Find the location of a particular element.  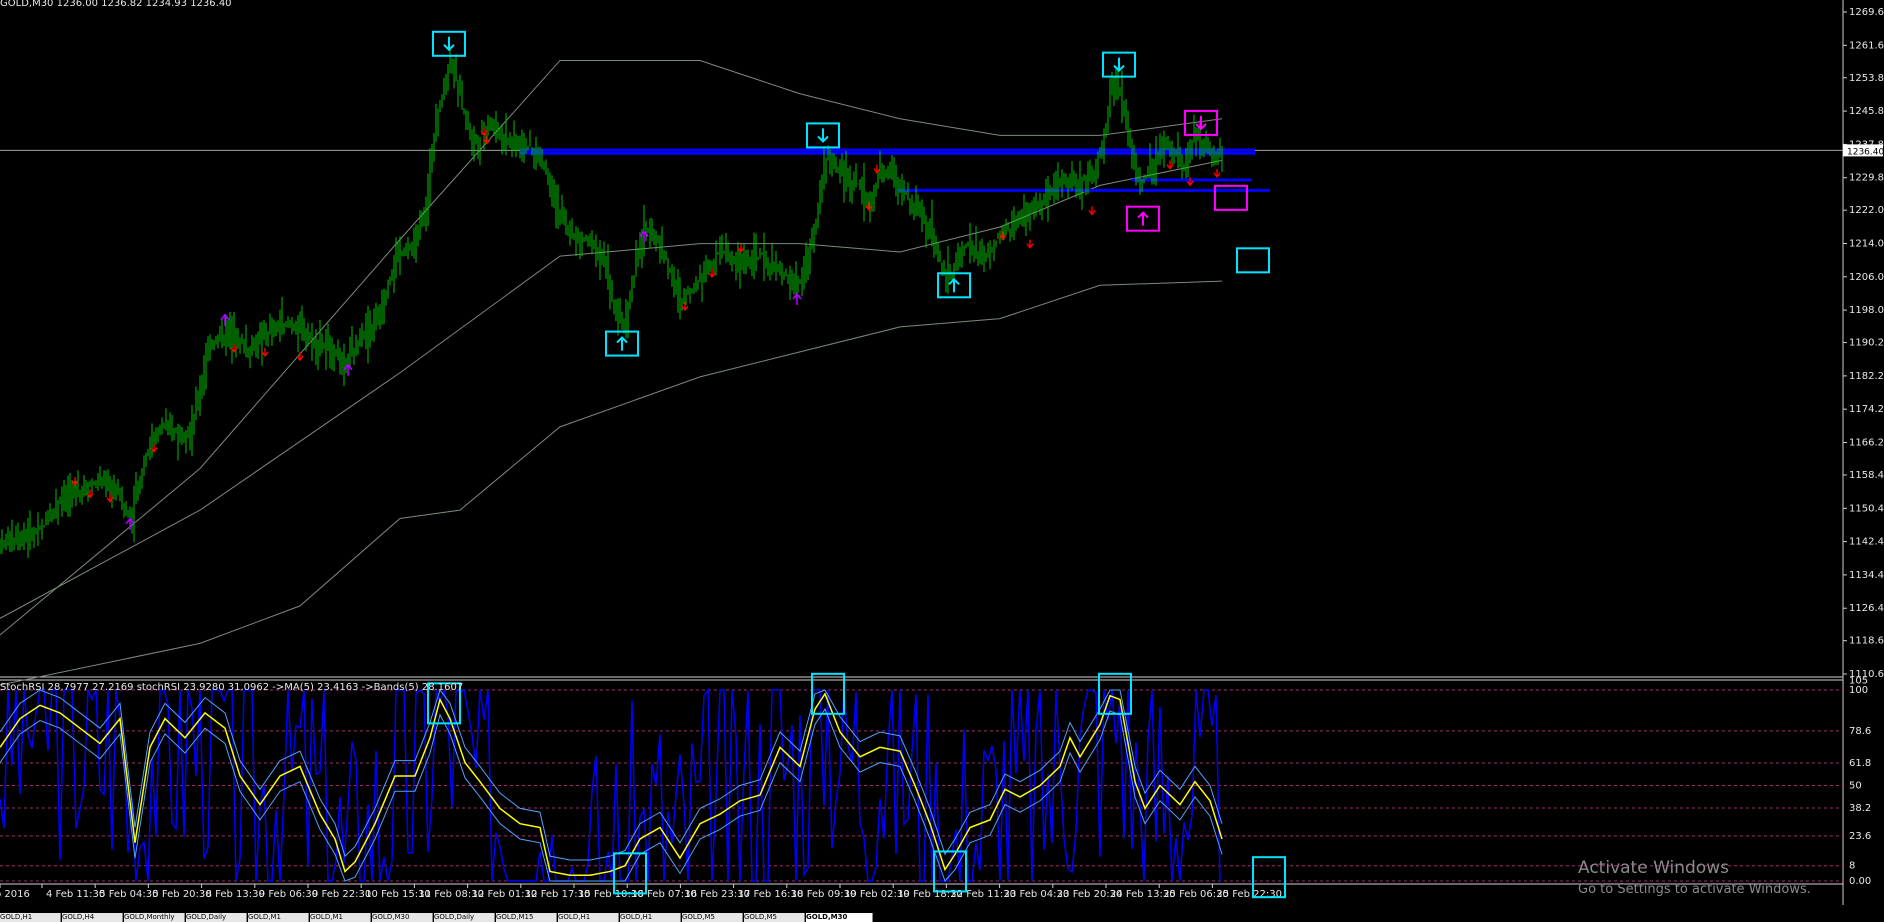

price-tick-label: 1214.04 is located at coordinates (1866, 243).